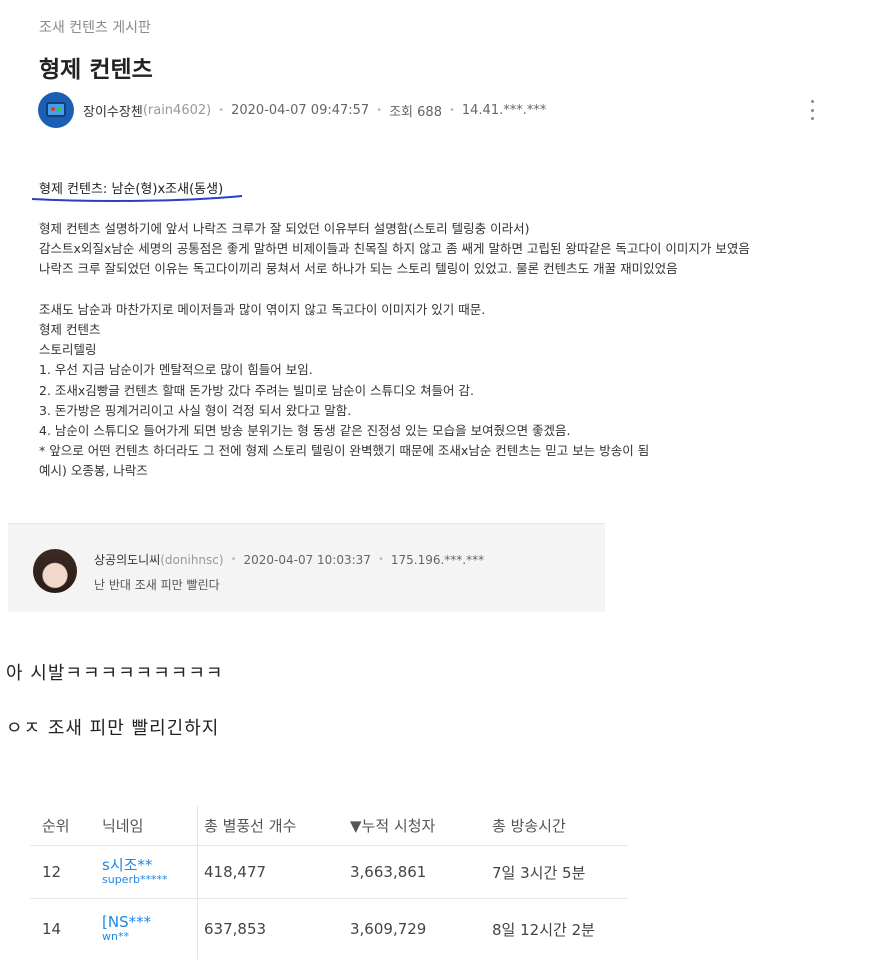  What do you see at coordinates (157, 585) in the screenshot?
I see `comment-text: 난 반대 조새 피만 빨린다` at bounding box center [157, 585].